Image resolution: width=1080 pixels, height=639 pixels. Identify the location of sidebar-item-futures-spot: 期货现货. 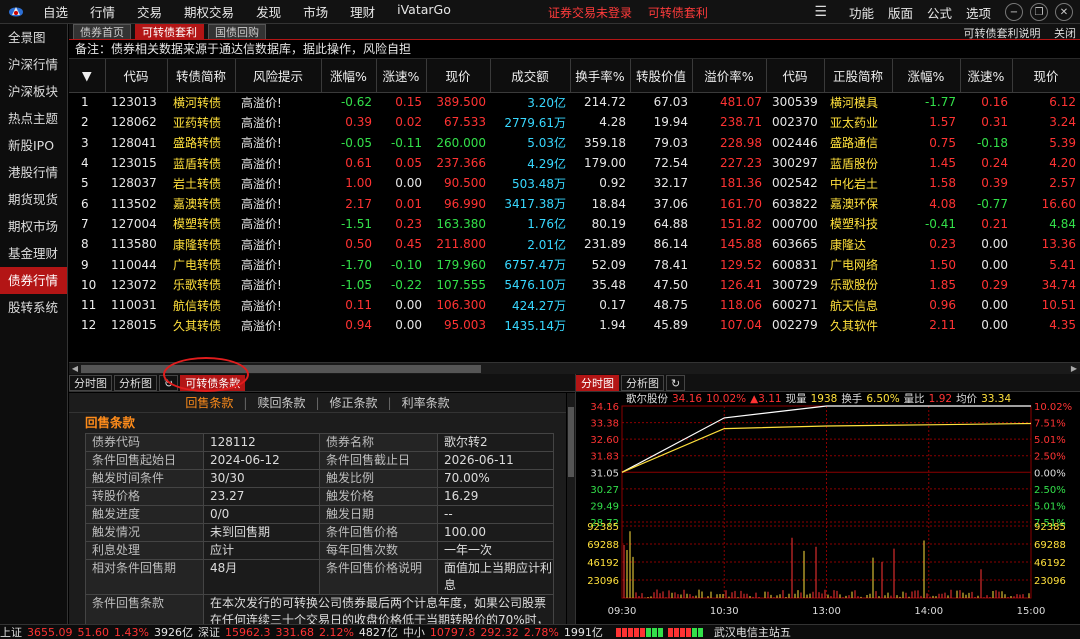
(33, 199).